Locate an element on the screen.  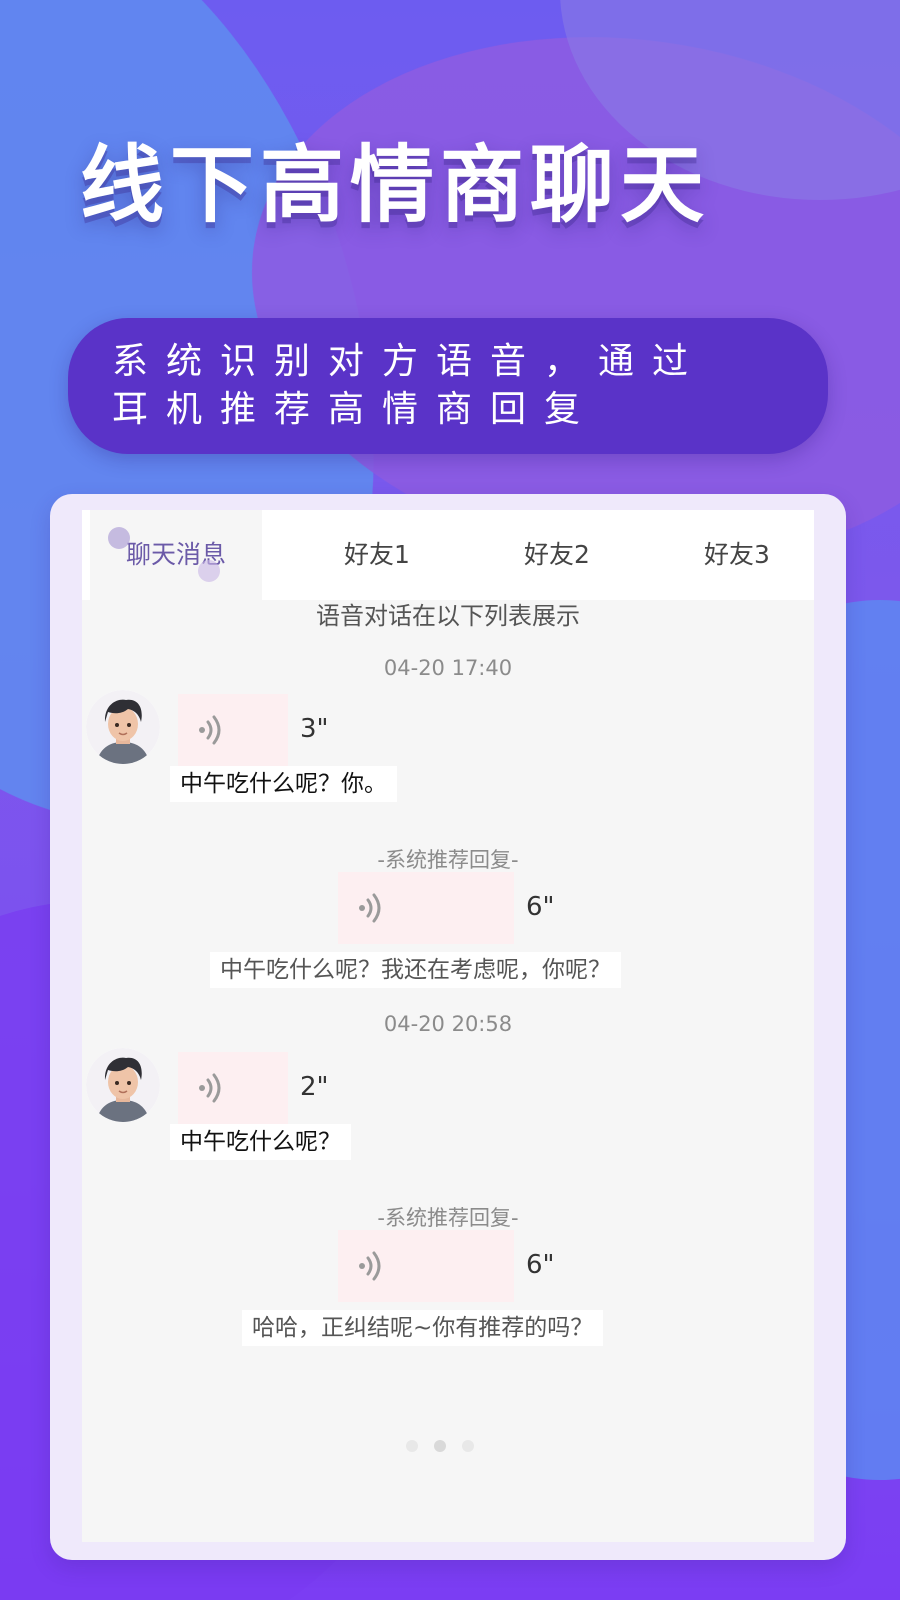
timestamp: 04-20 20:58 is located at coordinates (448, 1024).